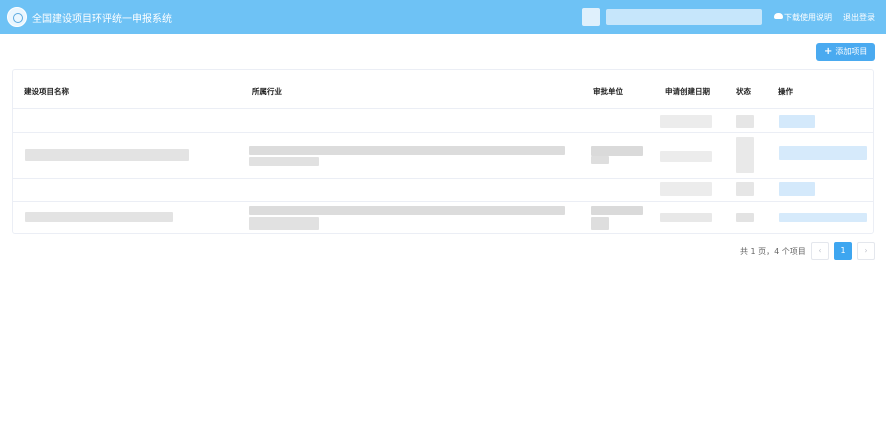  I want to click on emblem-logo, so click(17, 17).